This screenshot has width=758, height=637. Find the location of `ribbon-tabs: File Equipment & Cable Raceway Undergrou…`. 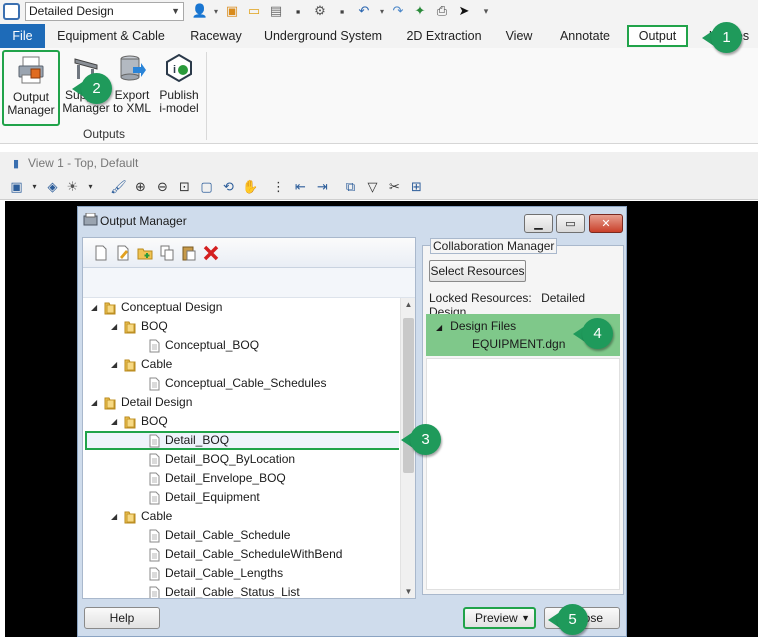

ribbon-tabs: File Equipment & Cable Raceway Undergrou… is located at coordinates (379, 36).